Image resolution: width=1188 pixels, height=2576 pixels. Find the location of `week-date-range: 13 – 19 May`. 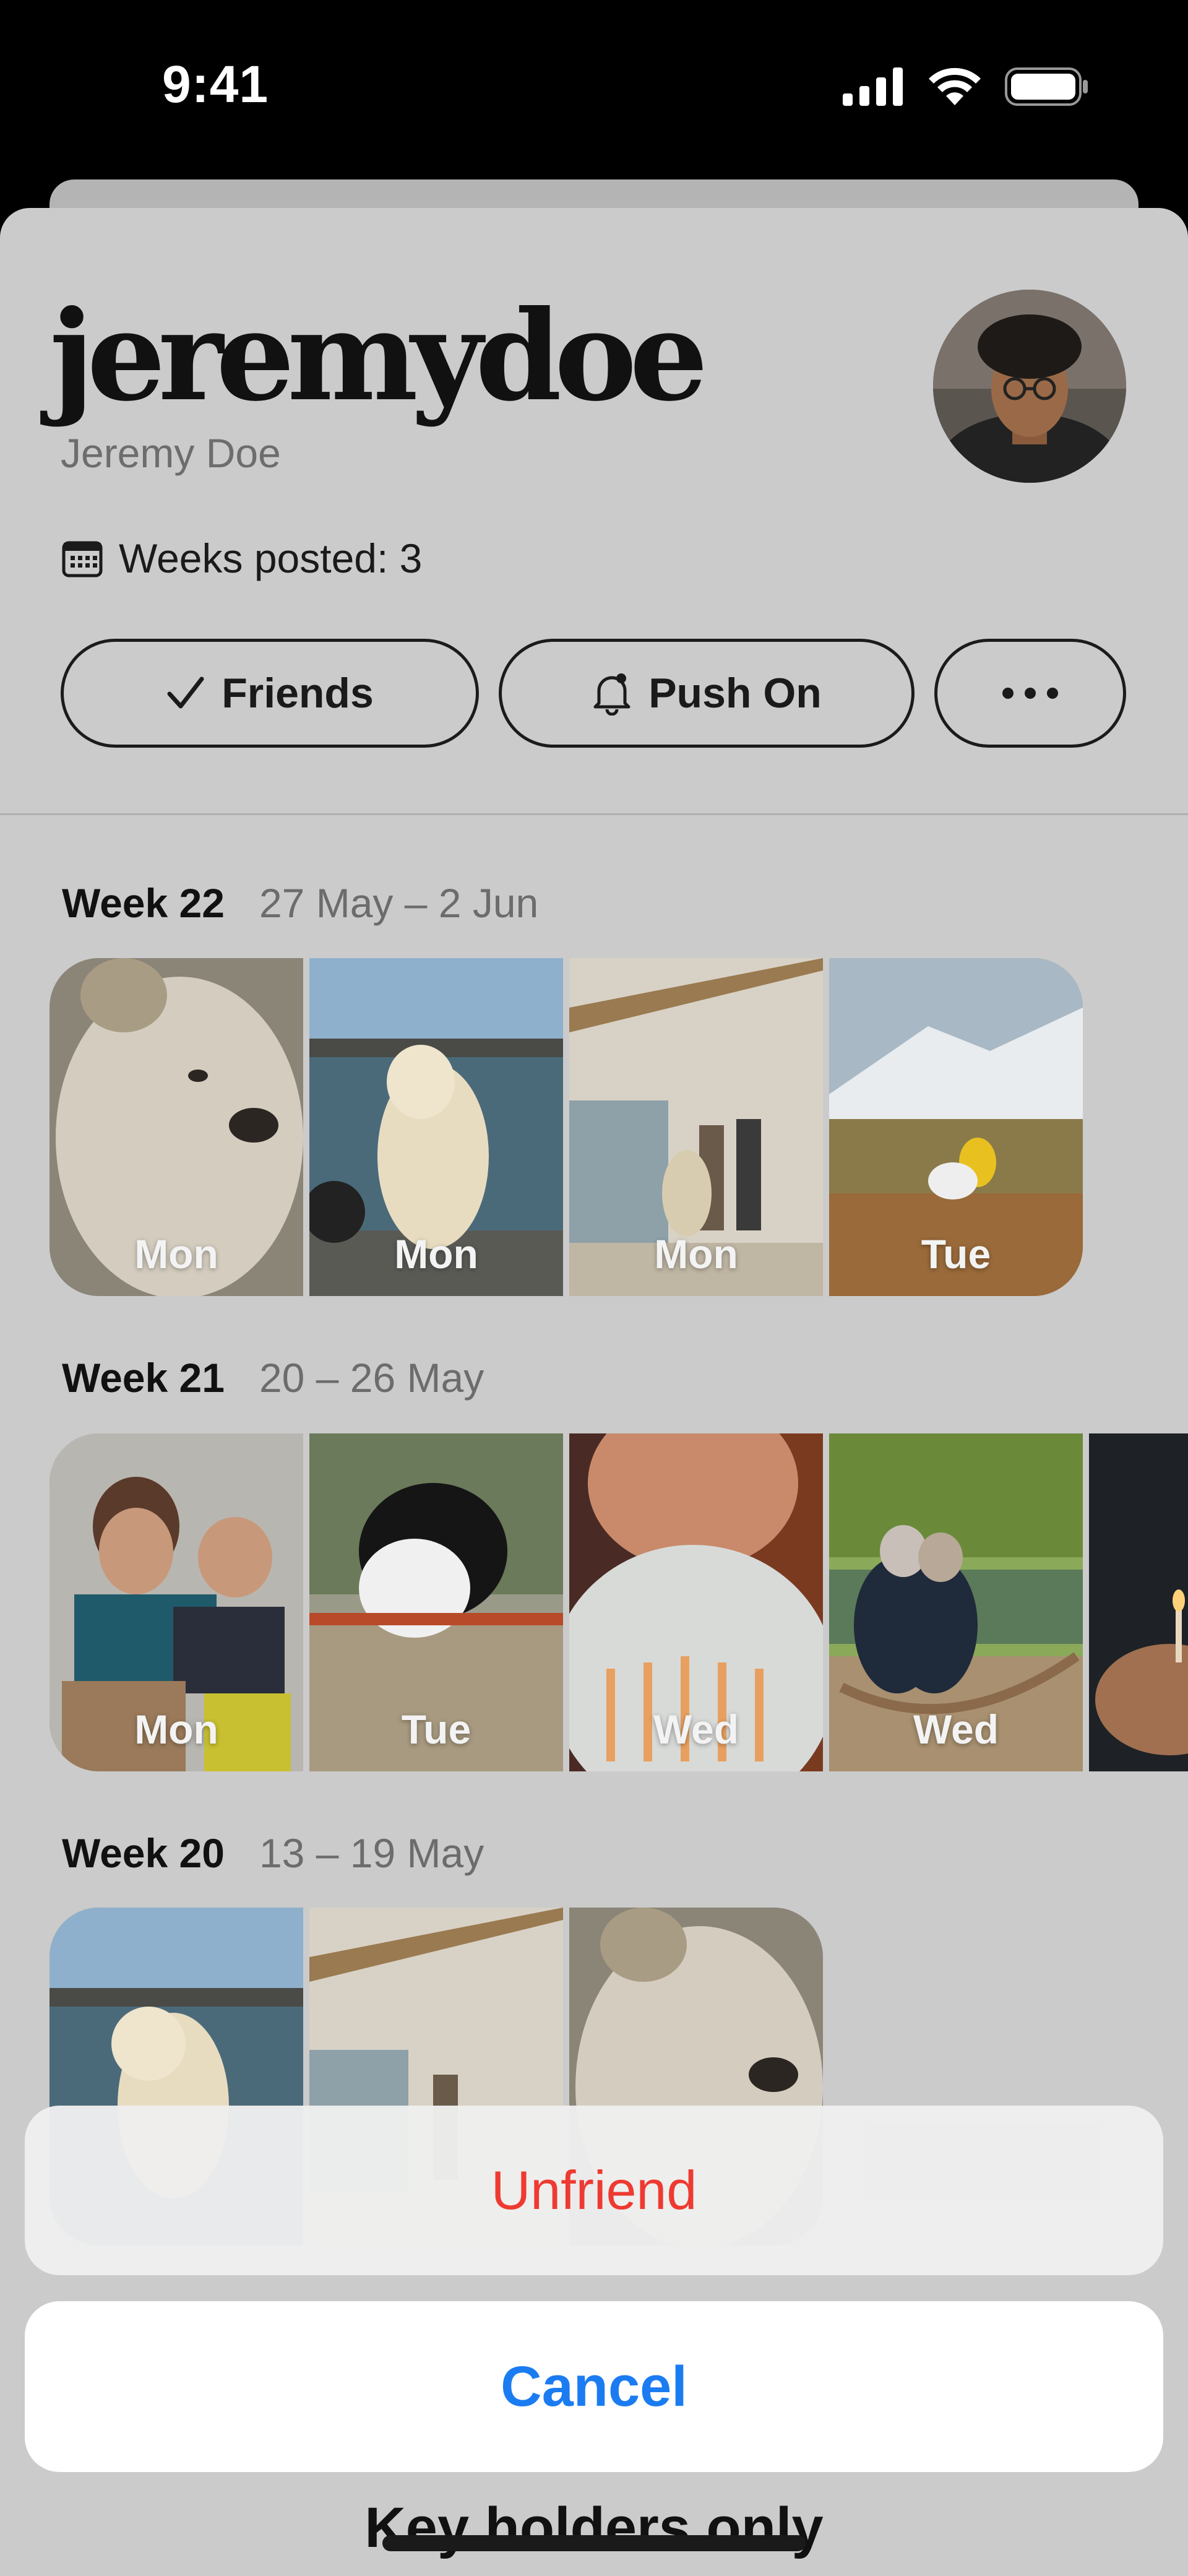

week-date-range: 13 – 19 May is located at coordinates (371, 1853).